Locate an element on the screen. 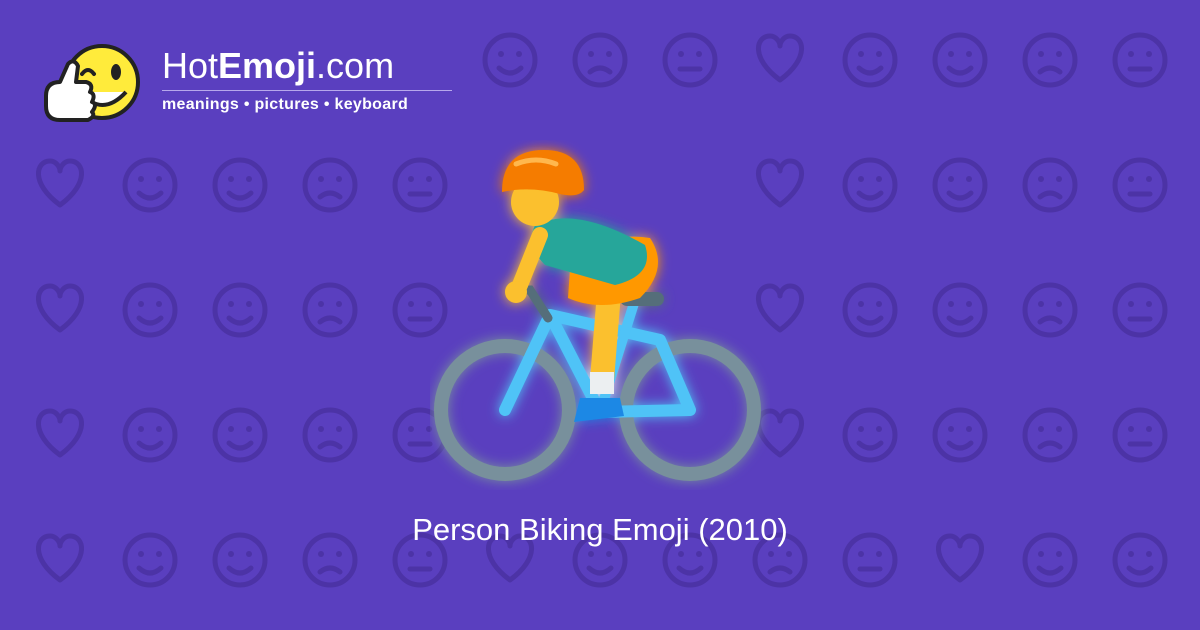  brand-name-bold: Emoji is located at coordinates (267, 65).